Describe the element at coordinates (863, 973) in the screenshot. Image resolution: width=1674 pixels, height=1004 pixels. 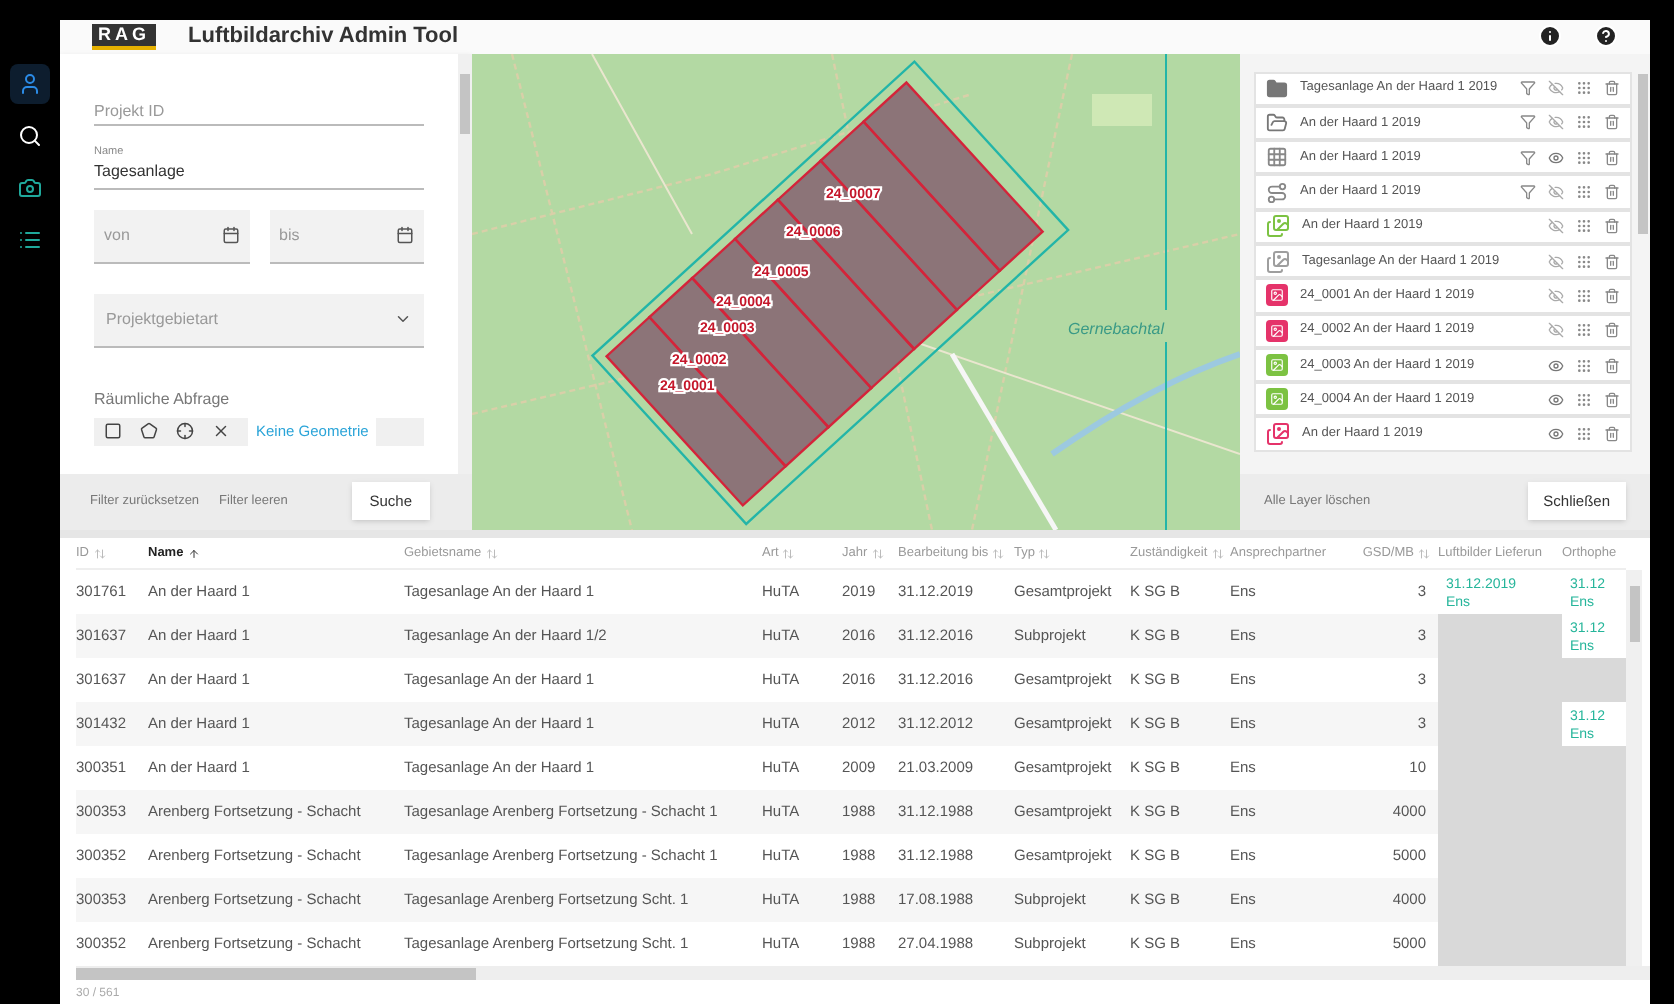
I see `horizontal-scrollbar` at that location.